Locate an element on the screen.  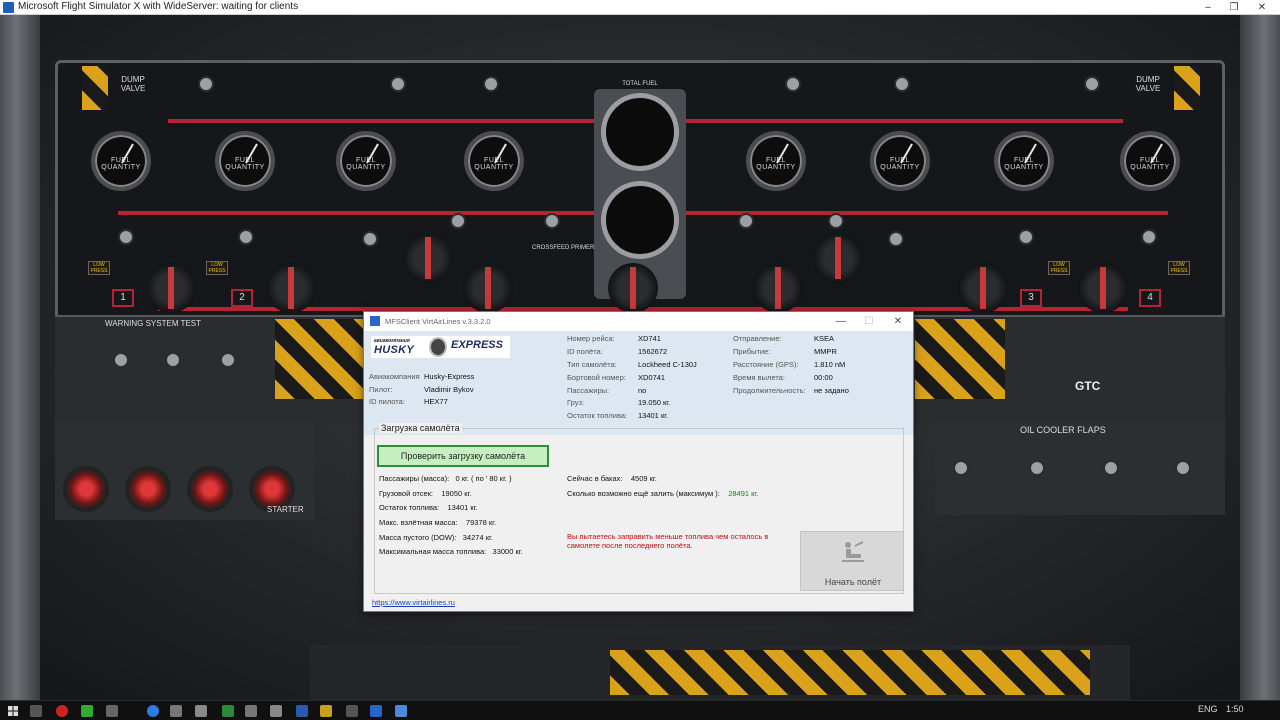
distance-label: Расстояние (GPS): is located at coordinates (766, 364).